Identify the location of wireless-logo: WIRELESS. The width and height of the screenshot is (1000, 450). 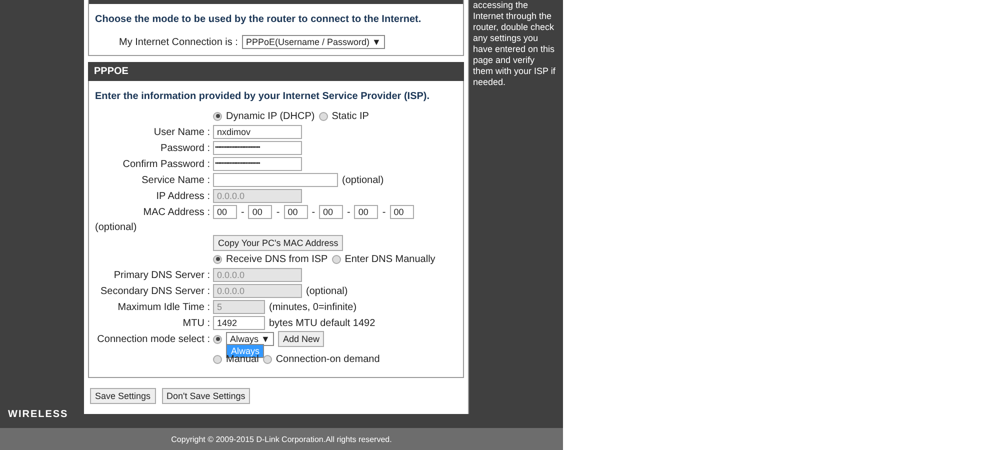
(38, 414).